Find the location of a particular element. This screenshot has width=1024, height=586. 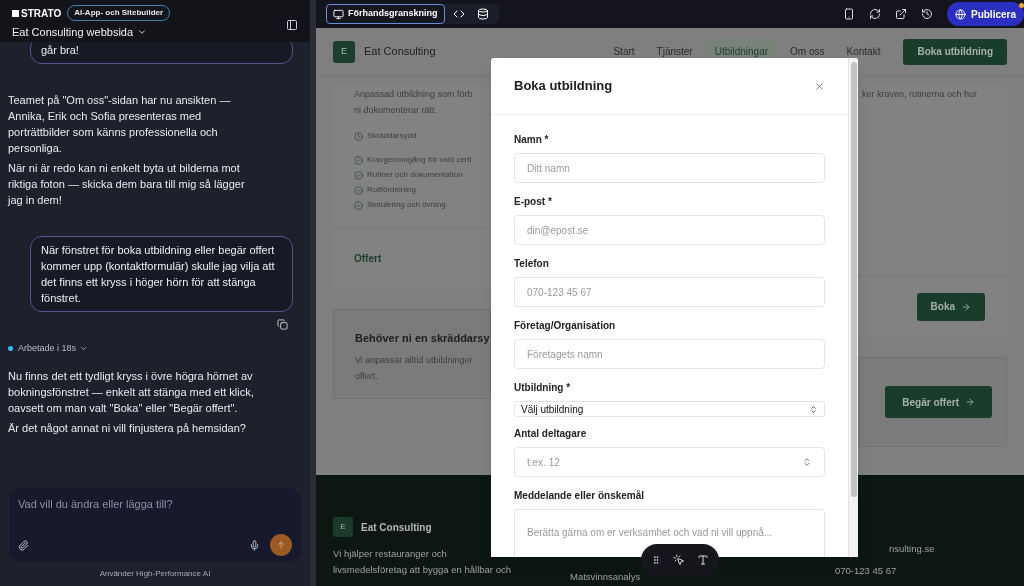

course-price: Offert is located at coordinates (368, 258).